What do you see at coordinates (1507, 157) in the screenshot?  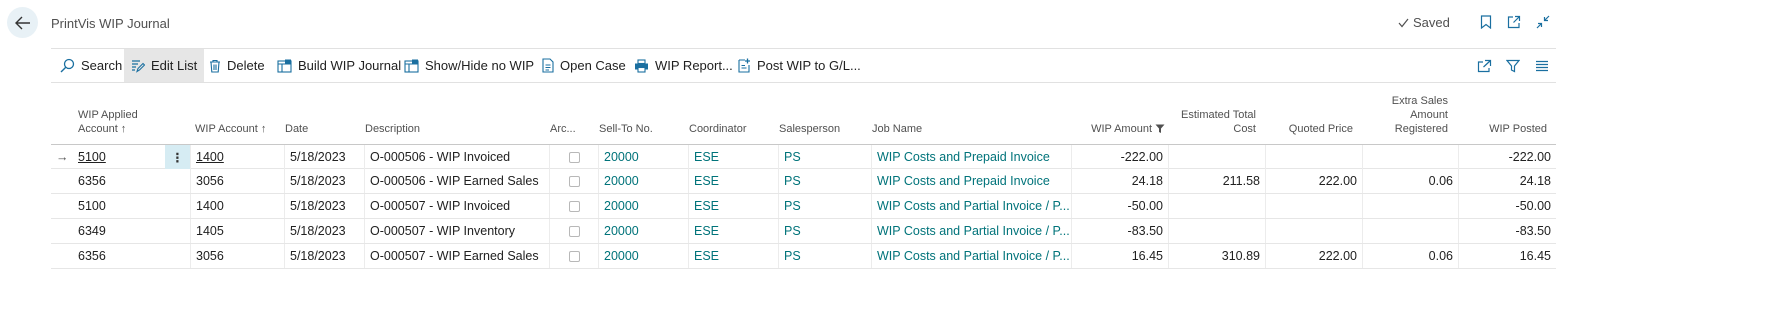 I see `cell-wip-posted: -222.00` at bounding box center [1507, 157].